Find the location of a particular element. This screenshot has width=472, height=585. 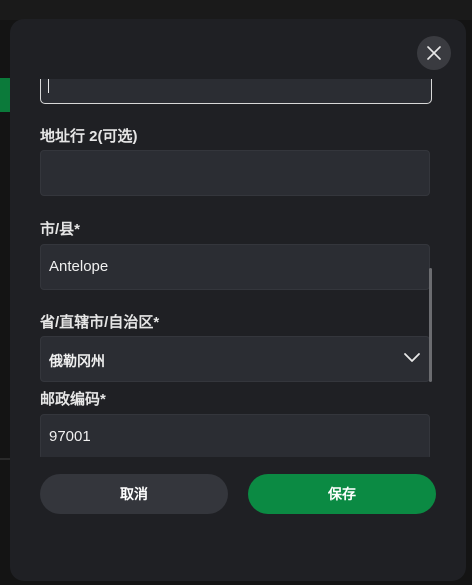

address-line2-input is located at coordinates (235, 173).